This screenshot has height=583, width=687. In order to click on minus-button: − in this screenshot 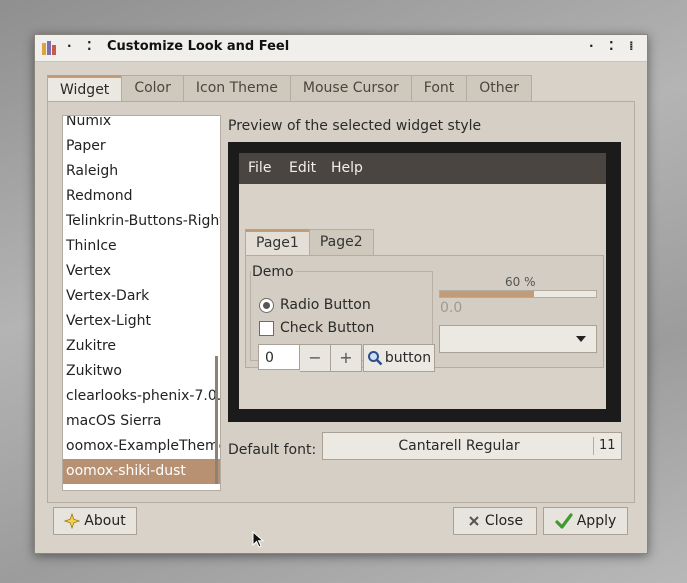, I will do `click(315, 358)`.